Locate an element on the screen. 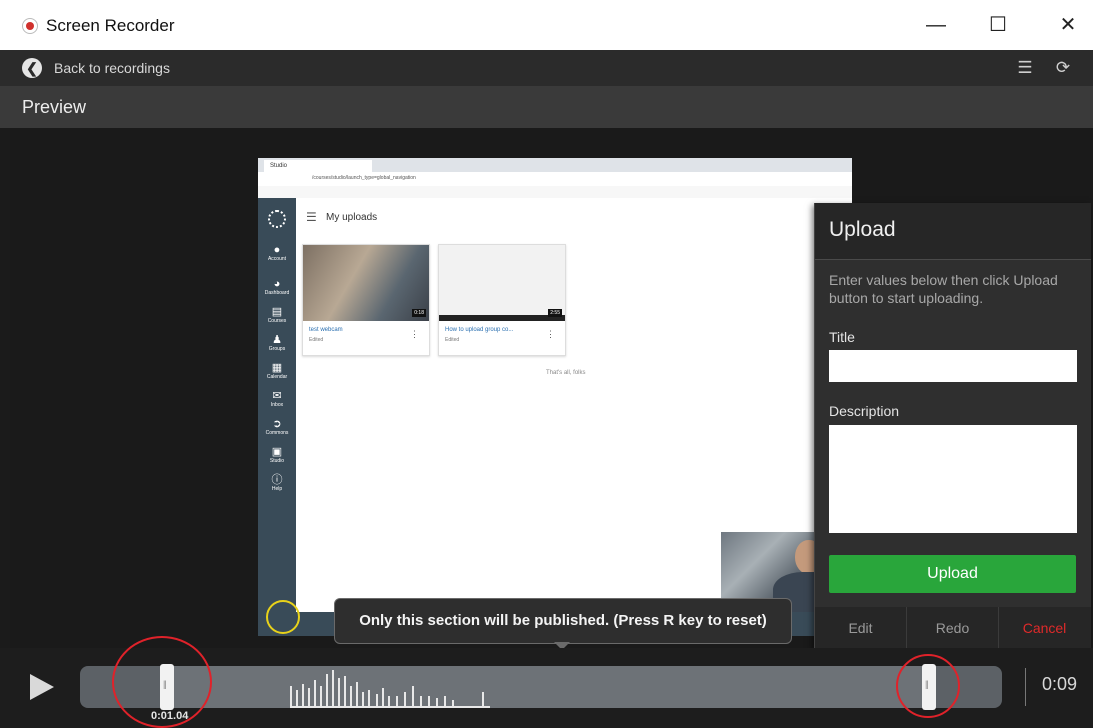 The image size is (1093, 728). hamburger-menu-icon: ☰ is located at coordinates (311, 217).